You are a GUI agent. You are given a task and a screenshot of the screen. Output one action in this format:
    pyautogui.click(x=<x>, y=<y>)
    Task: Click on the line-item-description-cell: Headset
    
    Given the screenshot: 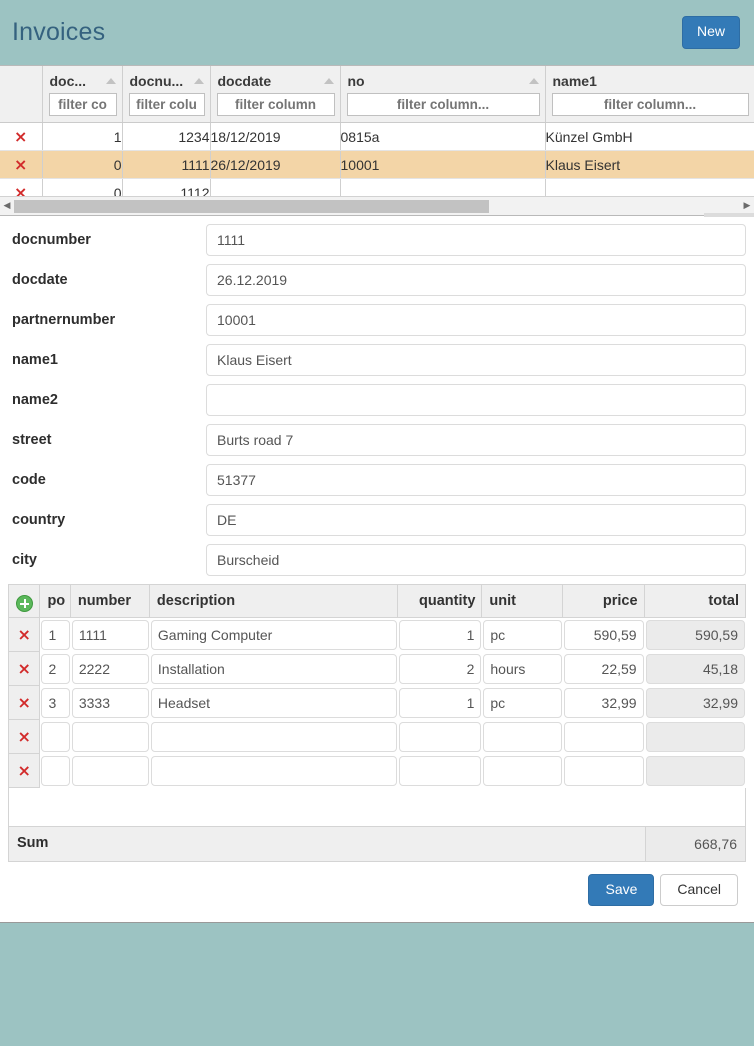 What is the action you would take?
    pyautogui.click(x=274, y=703)
    